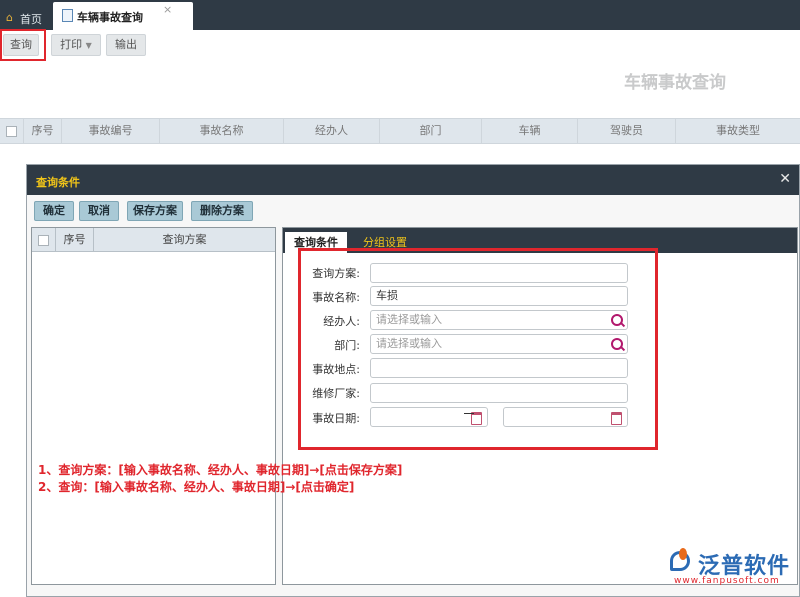  I want to click on delete-plan-button: 删除方案, so click(222, 211).